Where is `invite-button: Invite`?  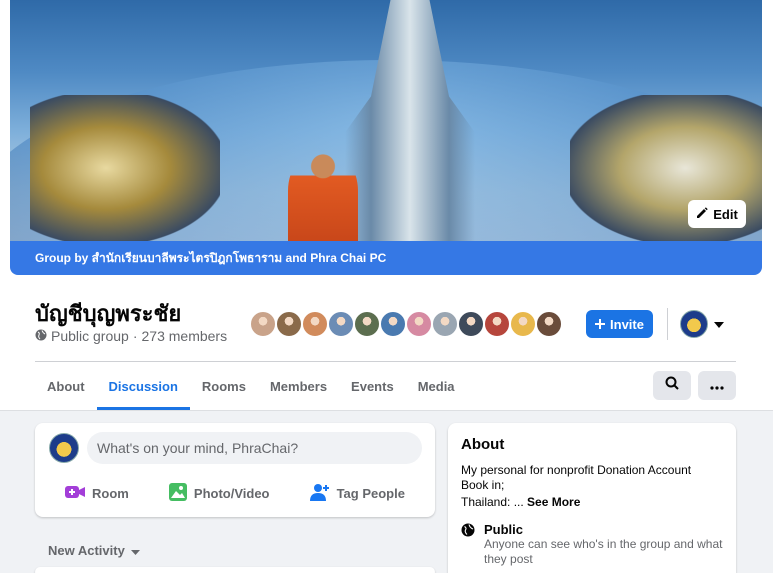 invite-button: Invite is located at coordinates (619, 324).